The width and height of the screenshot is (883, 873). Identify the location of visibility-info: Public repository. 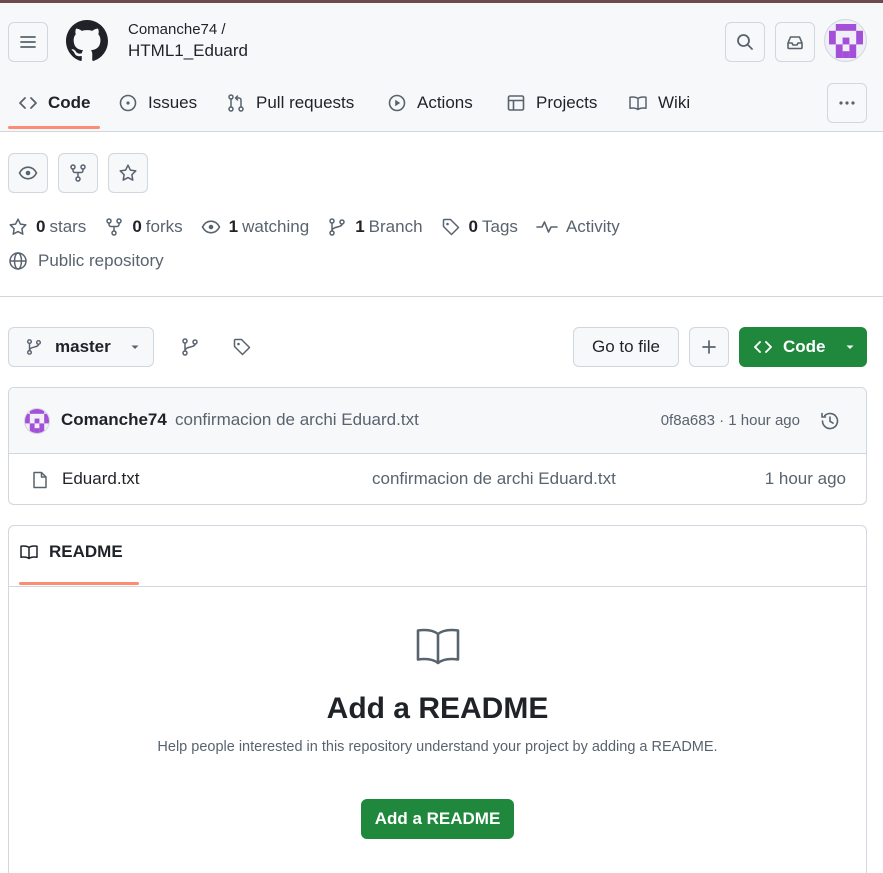
(86, 261).